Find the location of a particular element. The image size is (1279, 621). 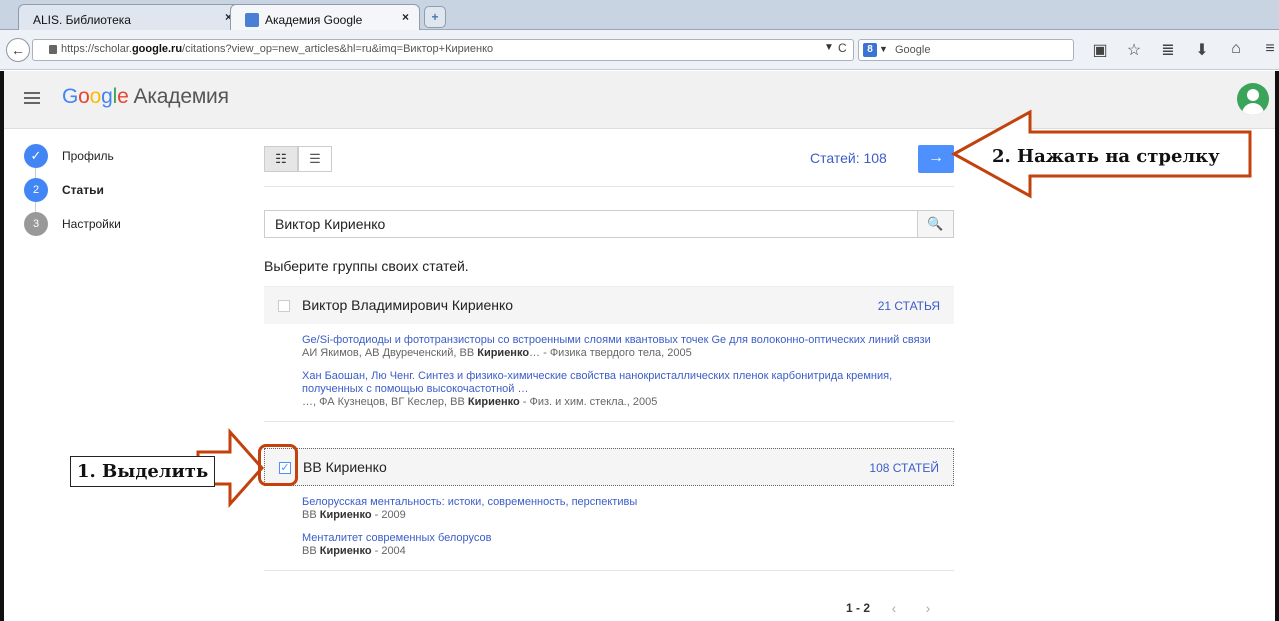

group-count-link: 21 СТАТЬЯ is located at coordinates (909, 306).